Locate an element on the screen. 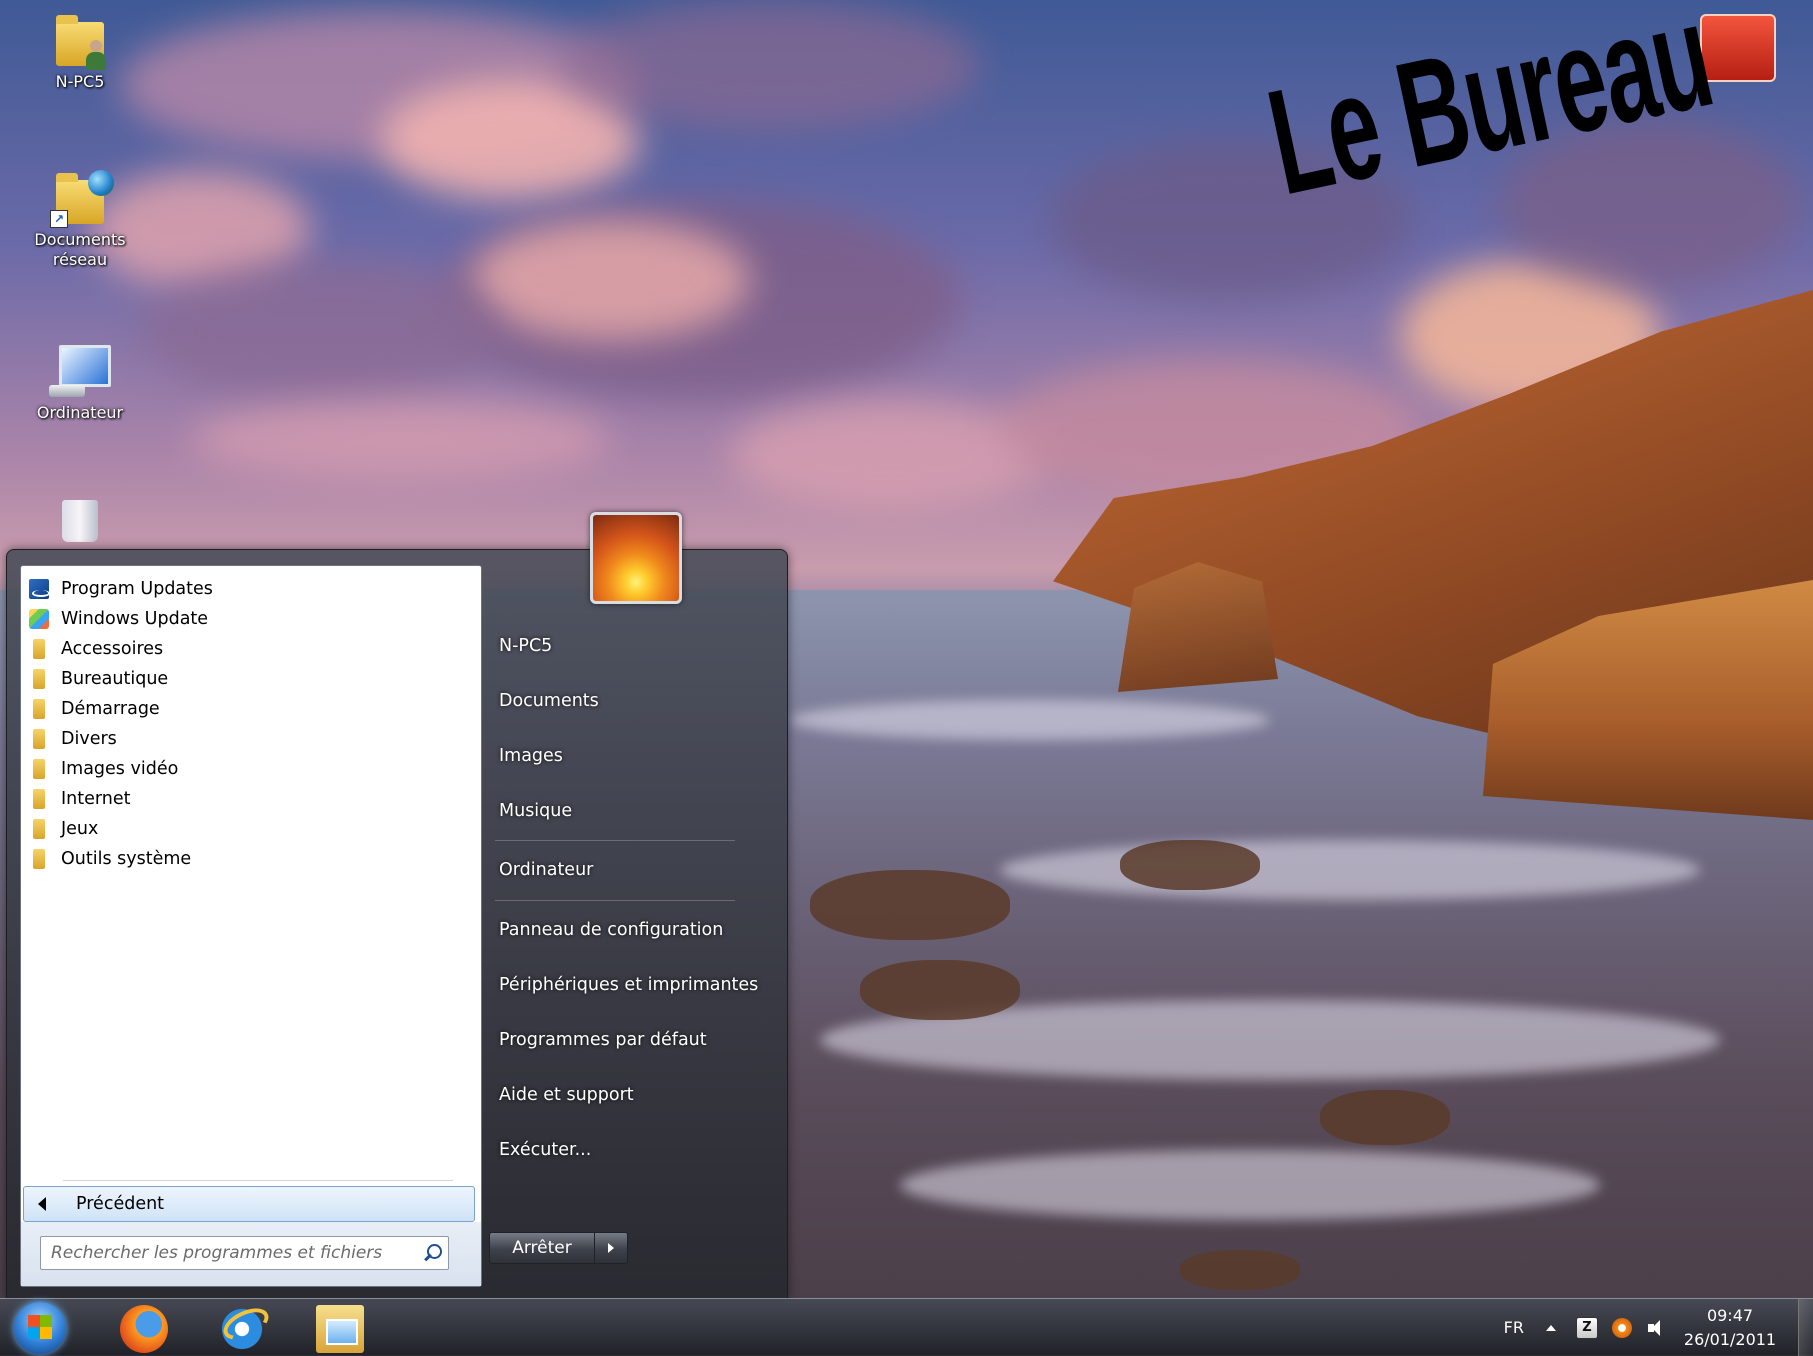 Image resolution: width=1813 pixels, height=1356 pixels. shutdown-button: Arrêter is located at coordinates (542, 1248).